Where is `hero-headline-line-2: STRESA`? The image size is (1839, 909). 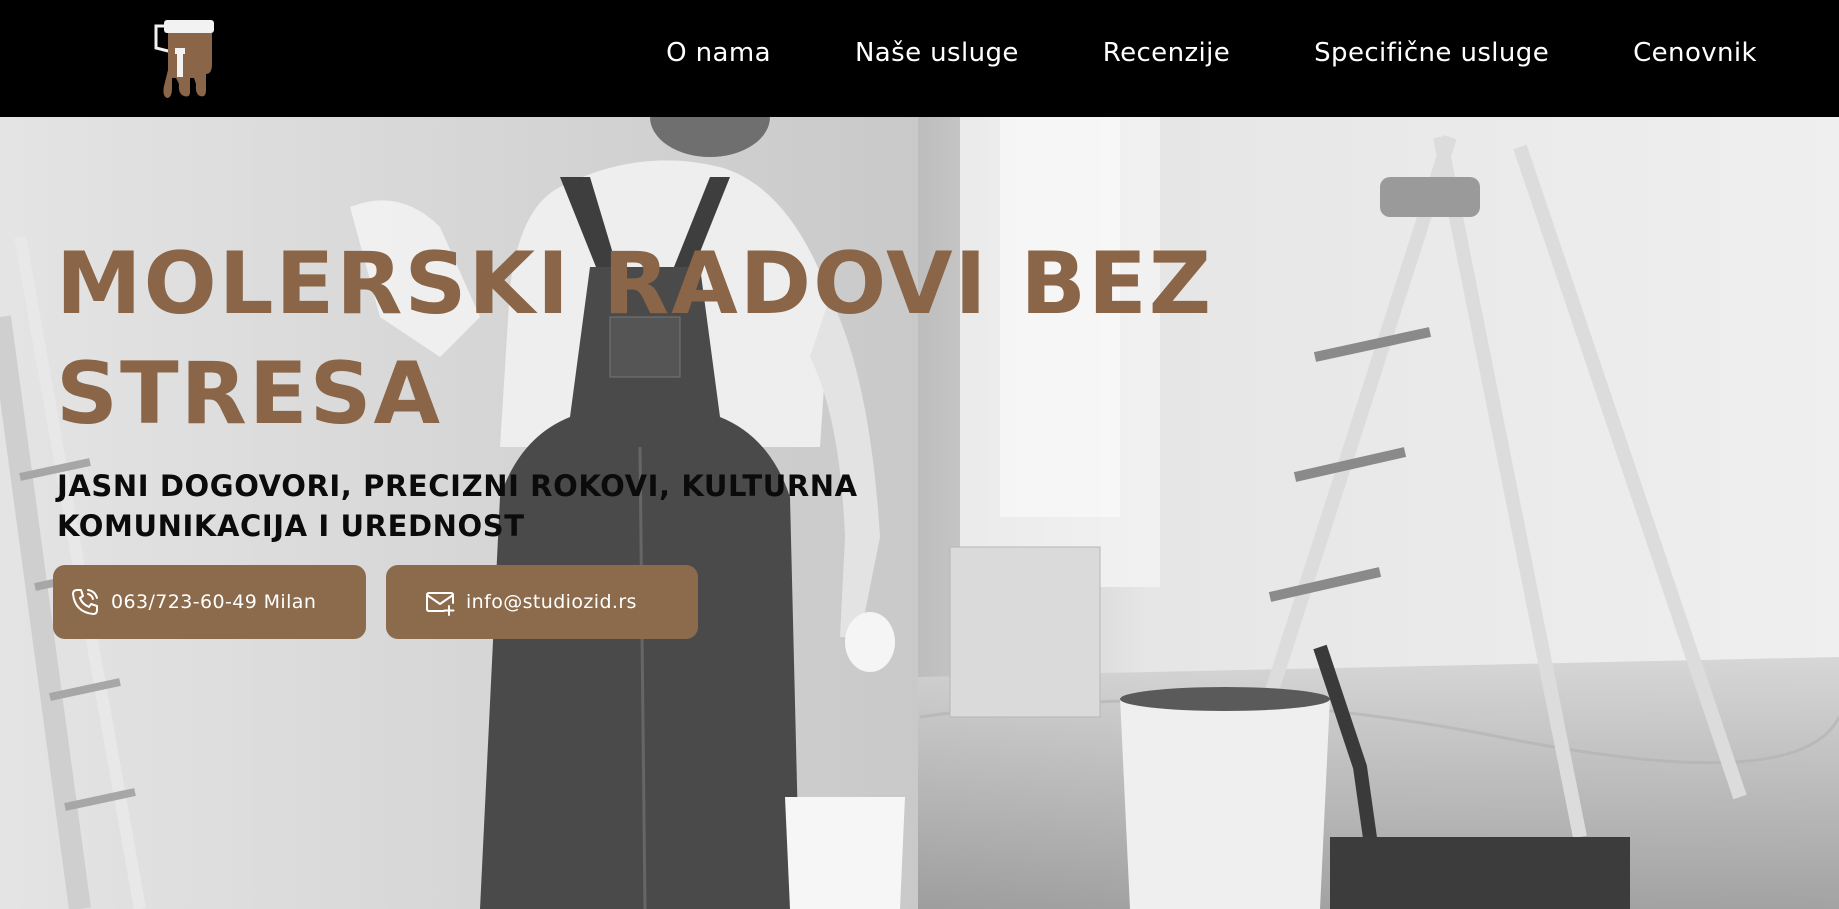
hero-headline-line-2: STRESA is located at coordinates (249, 394).